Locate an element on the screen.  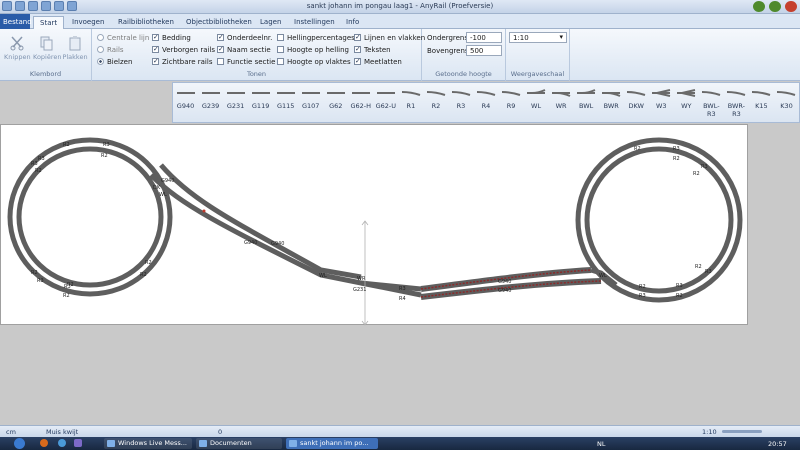
tab-start: Start is located at coordinates (49, 22).